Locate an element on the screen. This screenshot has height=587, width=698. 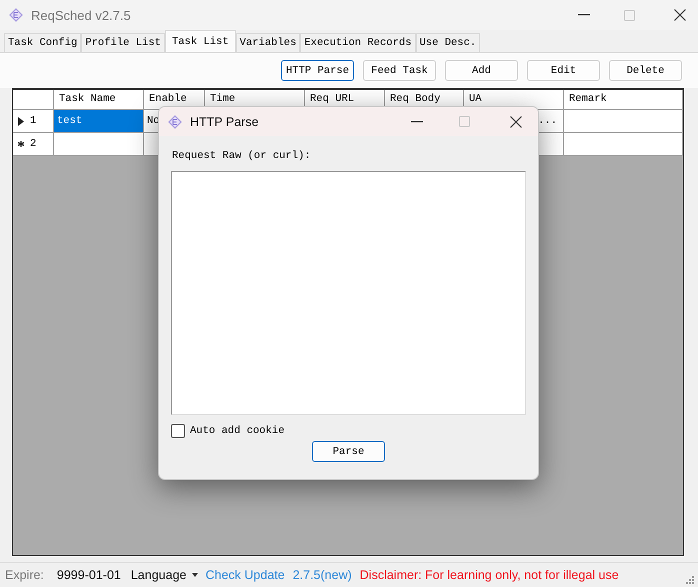
tab: Task List is located at coordinates (200, 41).